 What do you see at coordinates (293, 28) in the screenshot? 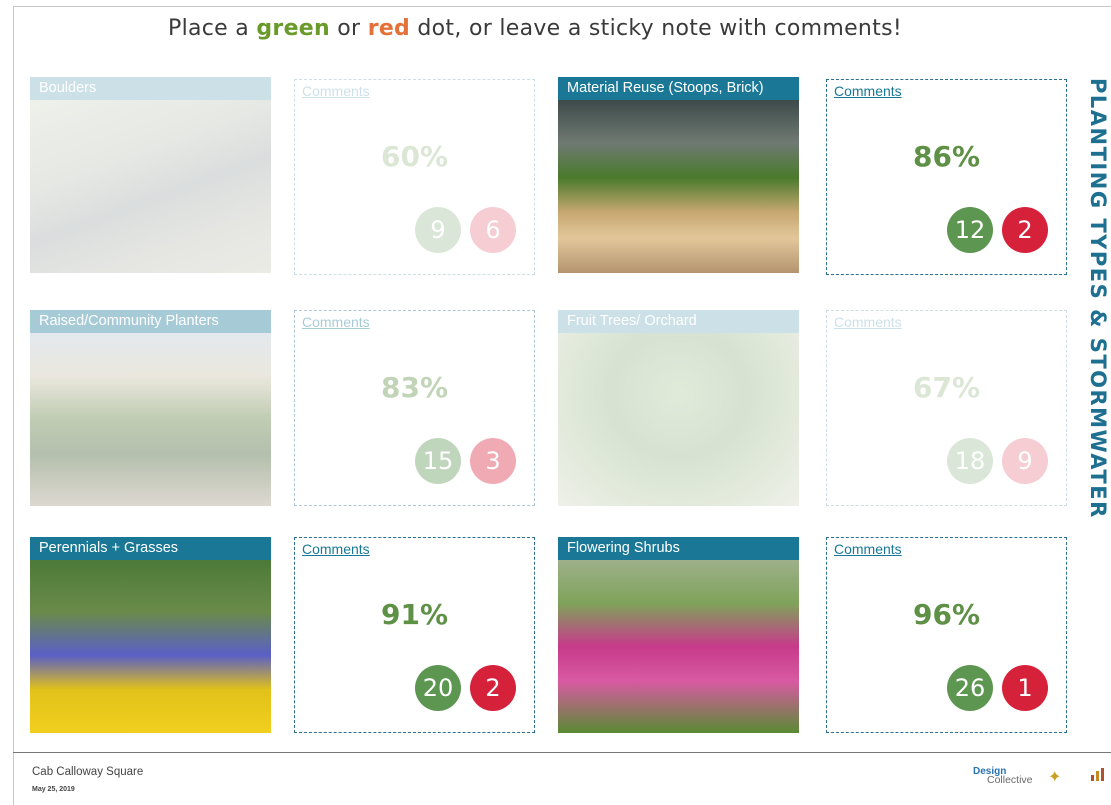
I see `green-word: green` at bounding box center [293, 28].